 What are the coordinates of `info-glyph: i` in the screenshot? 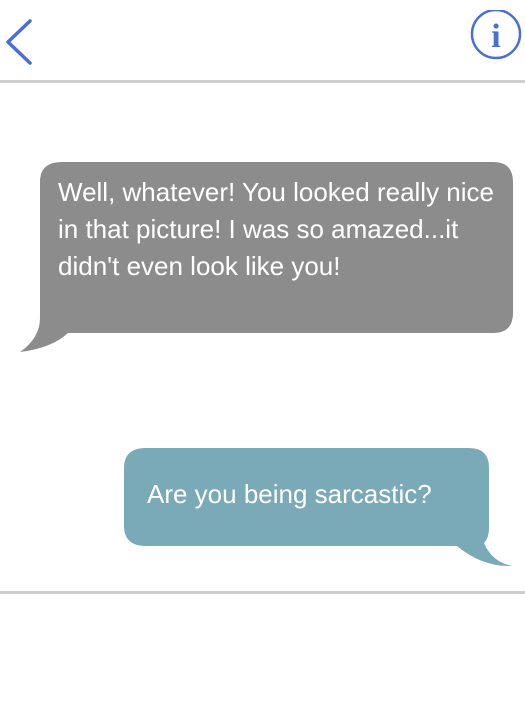 It's located at (495, 36).